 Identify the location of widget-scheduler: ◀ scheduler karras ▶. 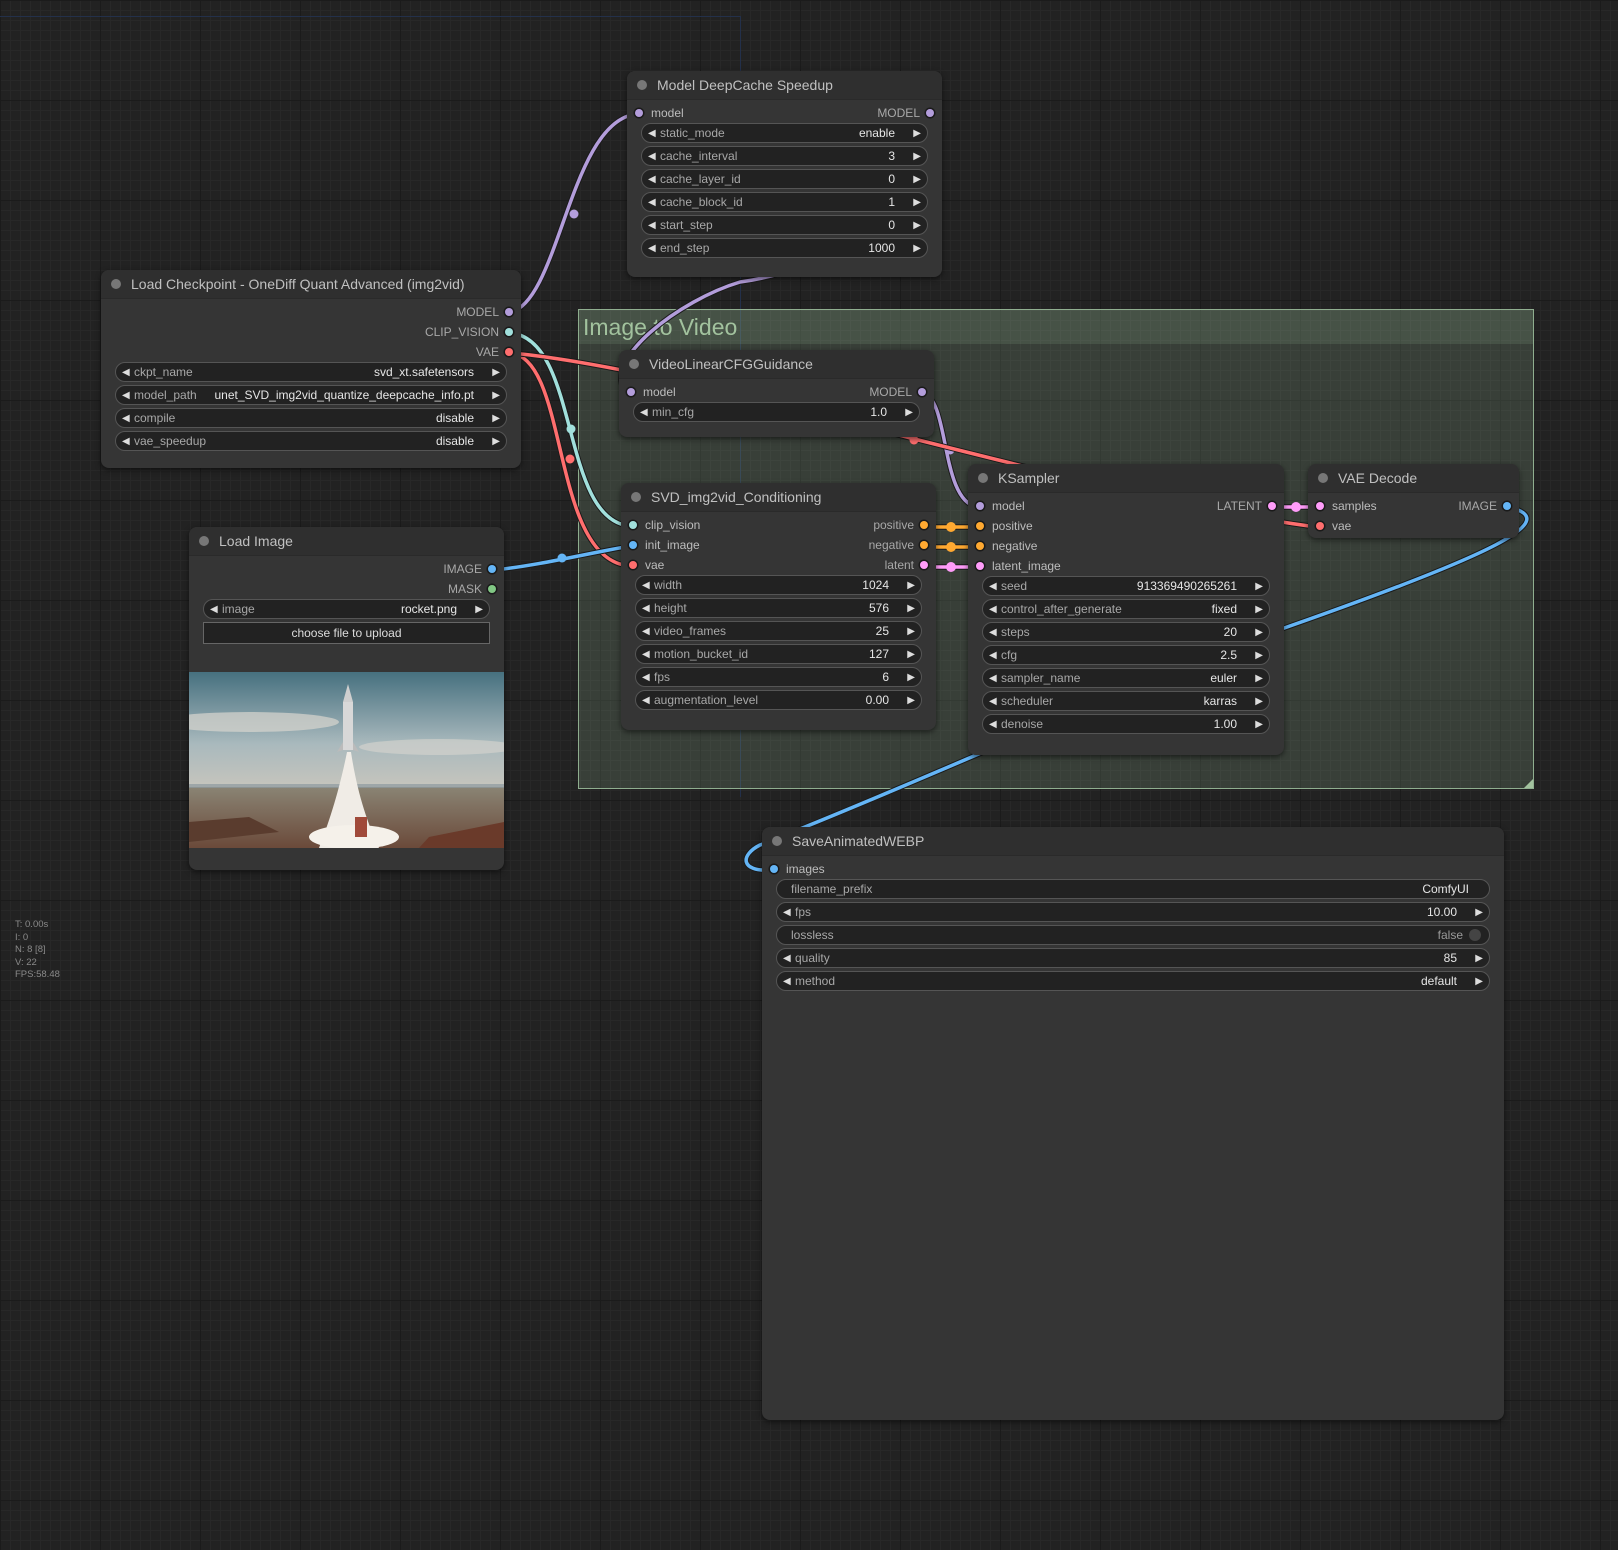
(1126, 701).